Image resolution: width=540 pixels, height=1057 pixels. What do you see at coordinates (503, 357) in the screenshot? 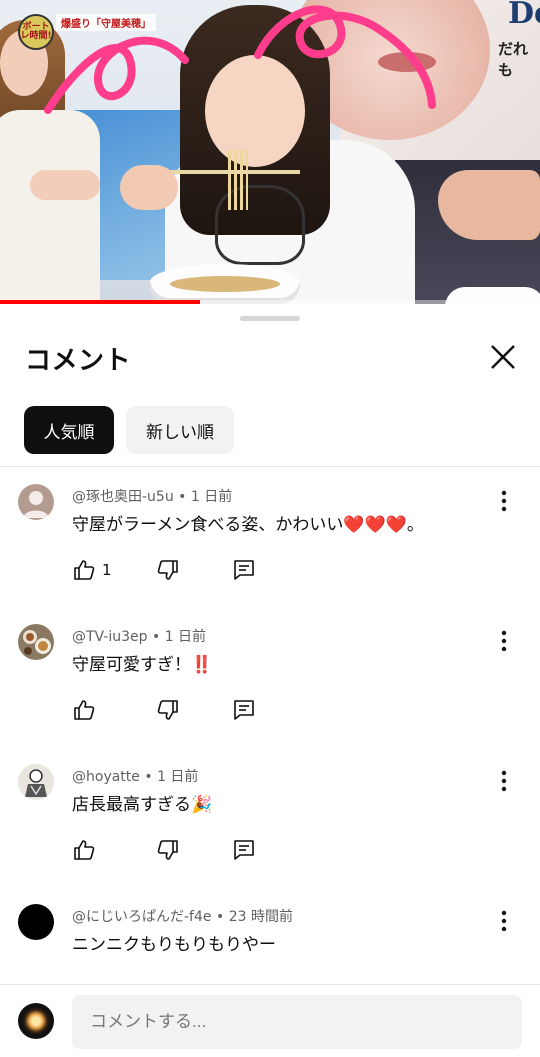
I see `close-icon` at bounding box center [503, 357].